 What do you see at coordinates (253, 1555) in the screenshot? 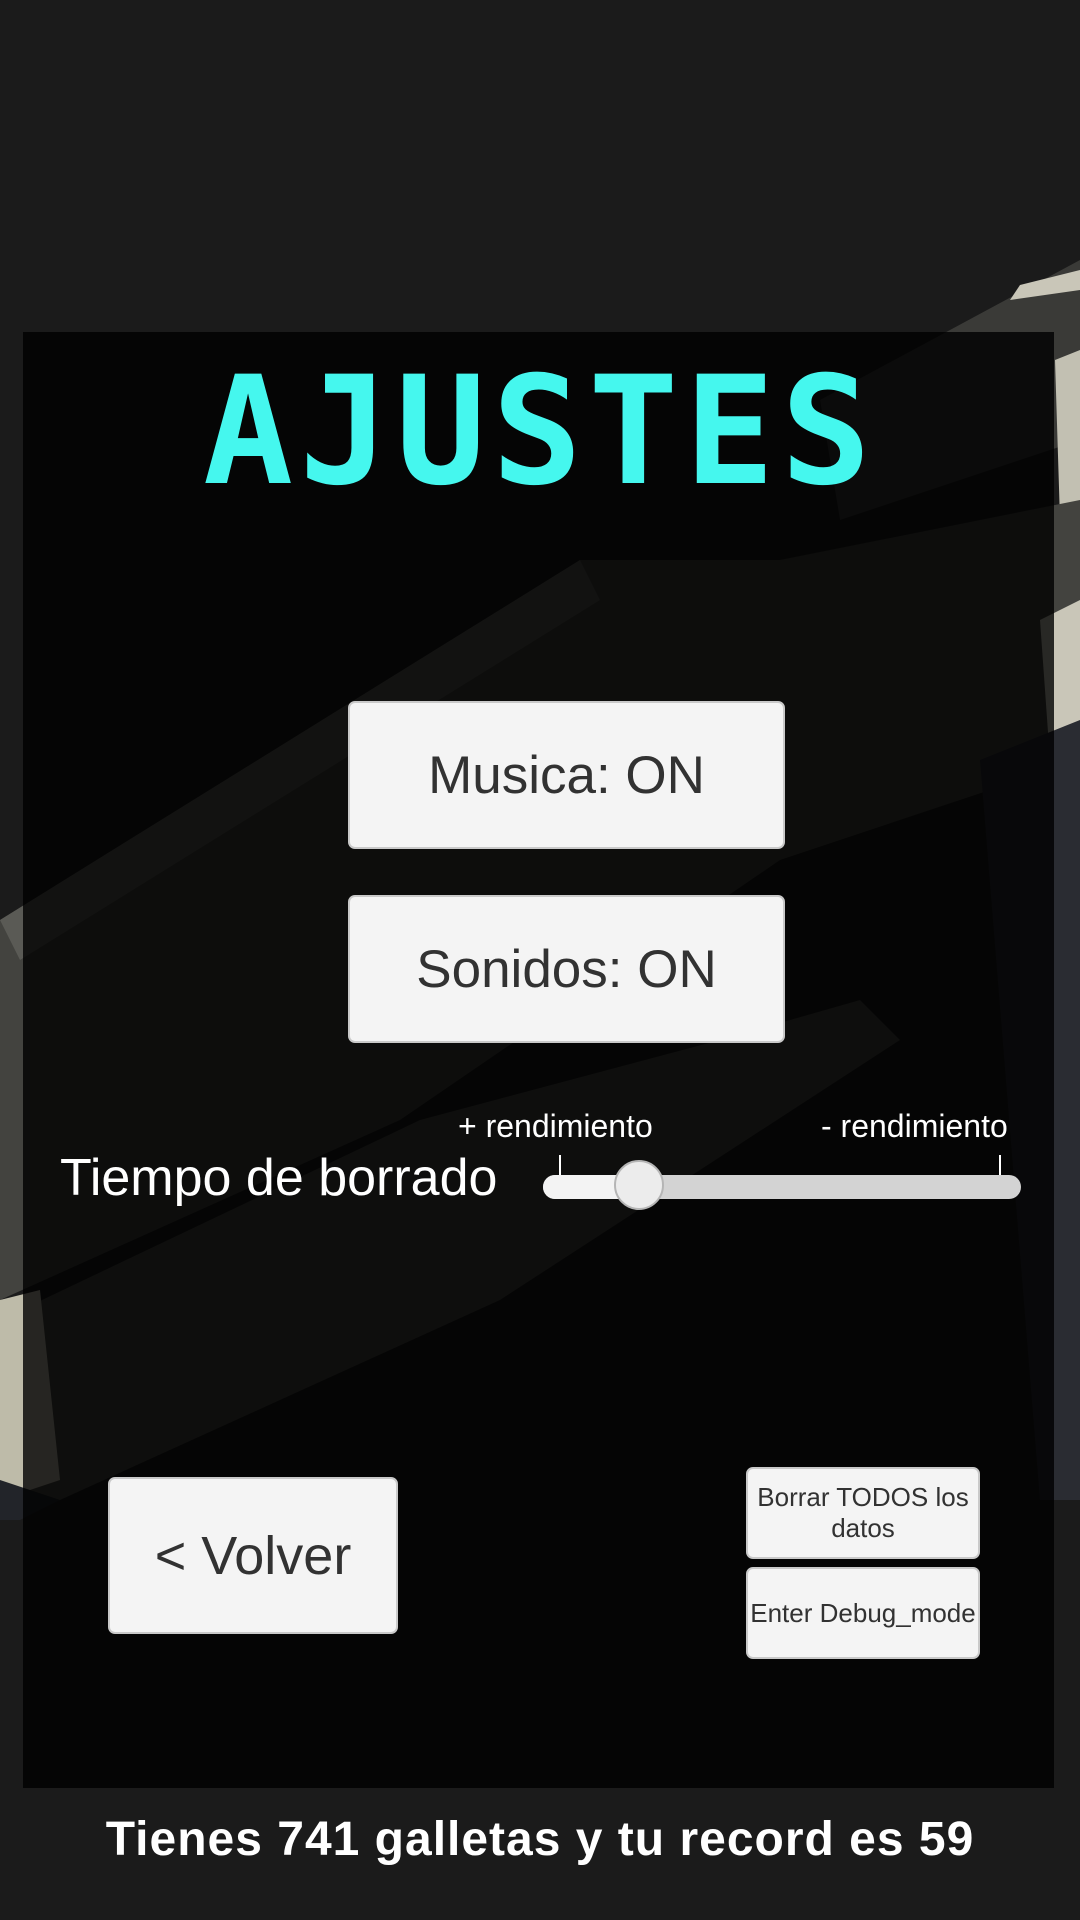
I see `back-button: < Volver` at bounding box center [253, 1555].